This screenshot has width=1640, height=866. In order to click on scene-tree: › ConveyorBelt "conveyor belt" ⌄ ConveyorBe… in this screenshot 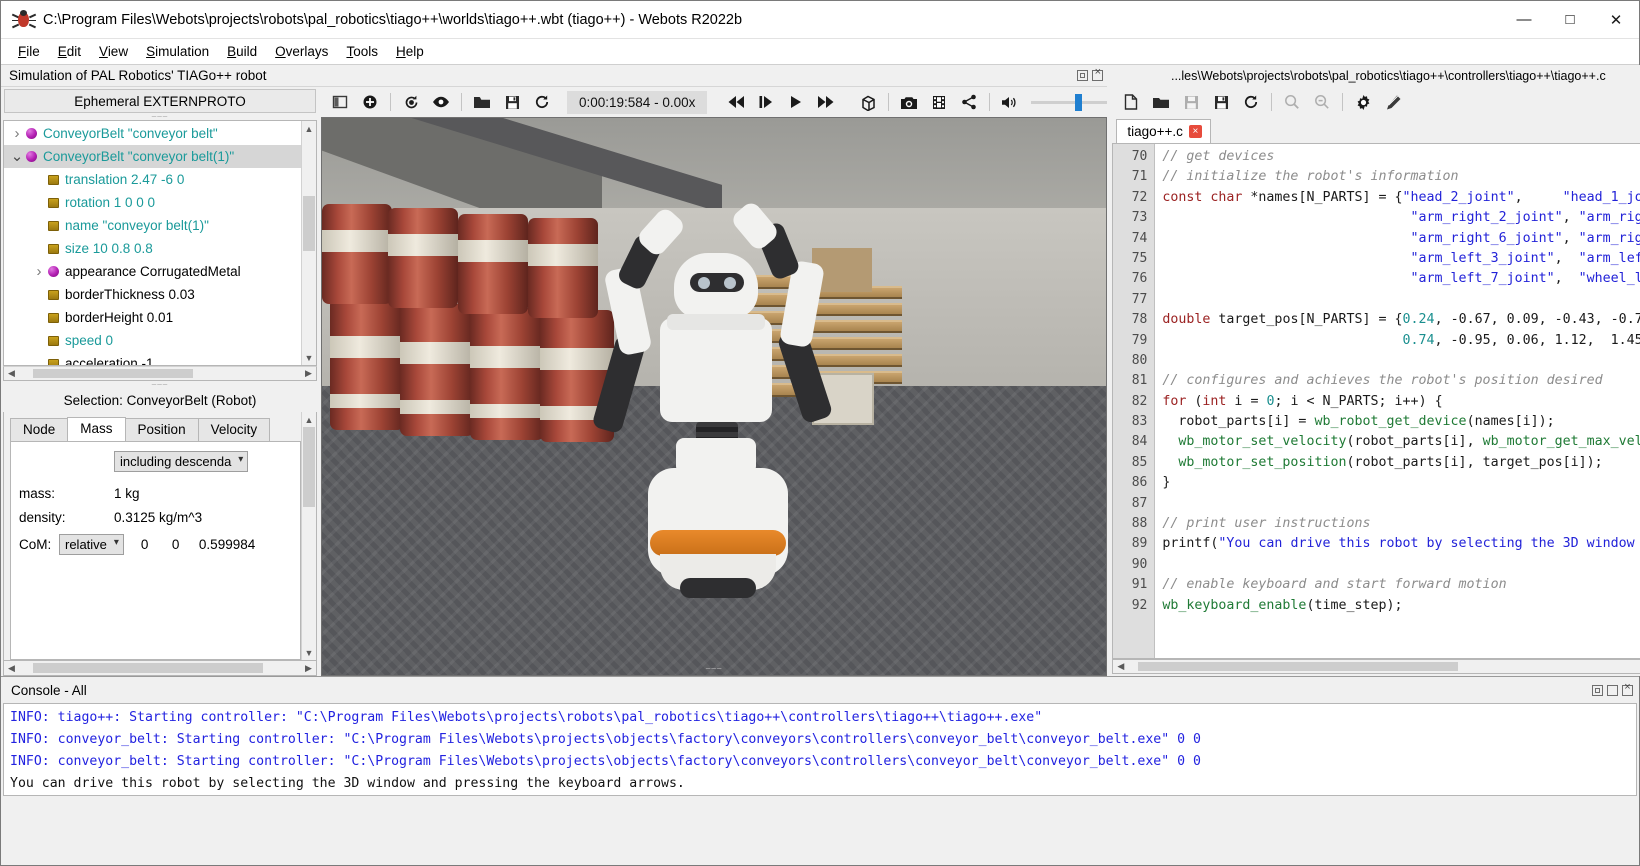, I will do `click(152, 243)`.